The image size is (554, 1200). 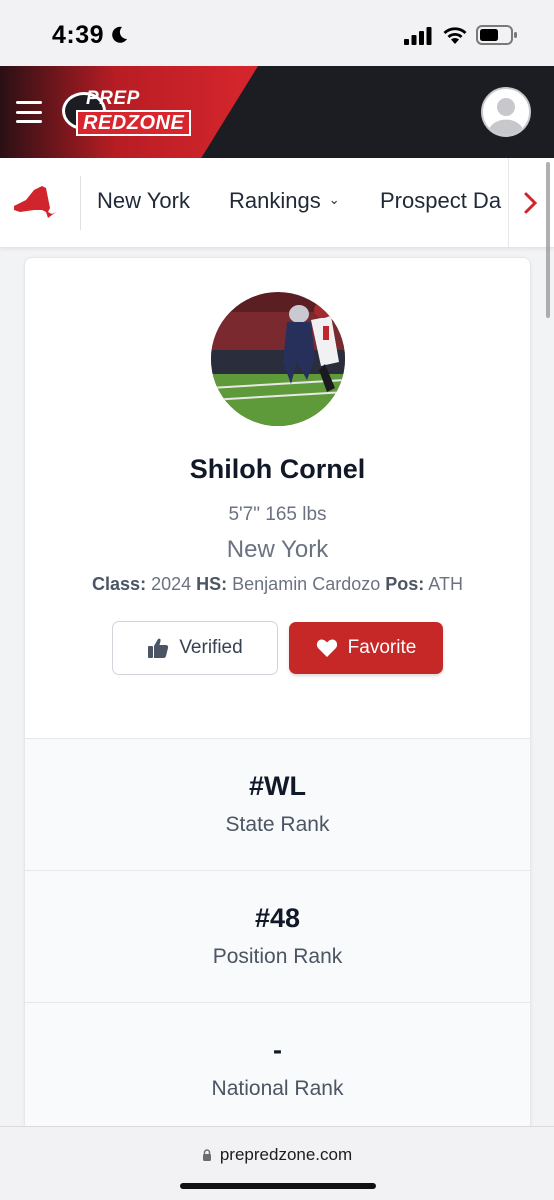 What do you see at coordinates (277, 956) in the screenshot?
I see `position-rank-label: Position Rank` at bounding box center [277, 956].